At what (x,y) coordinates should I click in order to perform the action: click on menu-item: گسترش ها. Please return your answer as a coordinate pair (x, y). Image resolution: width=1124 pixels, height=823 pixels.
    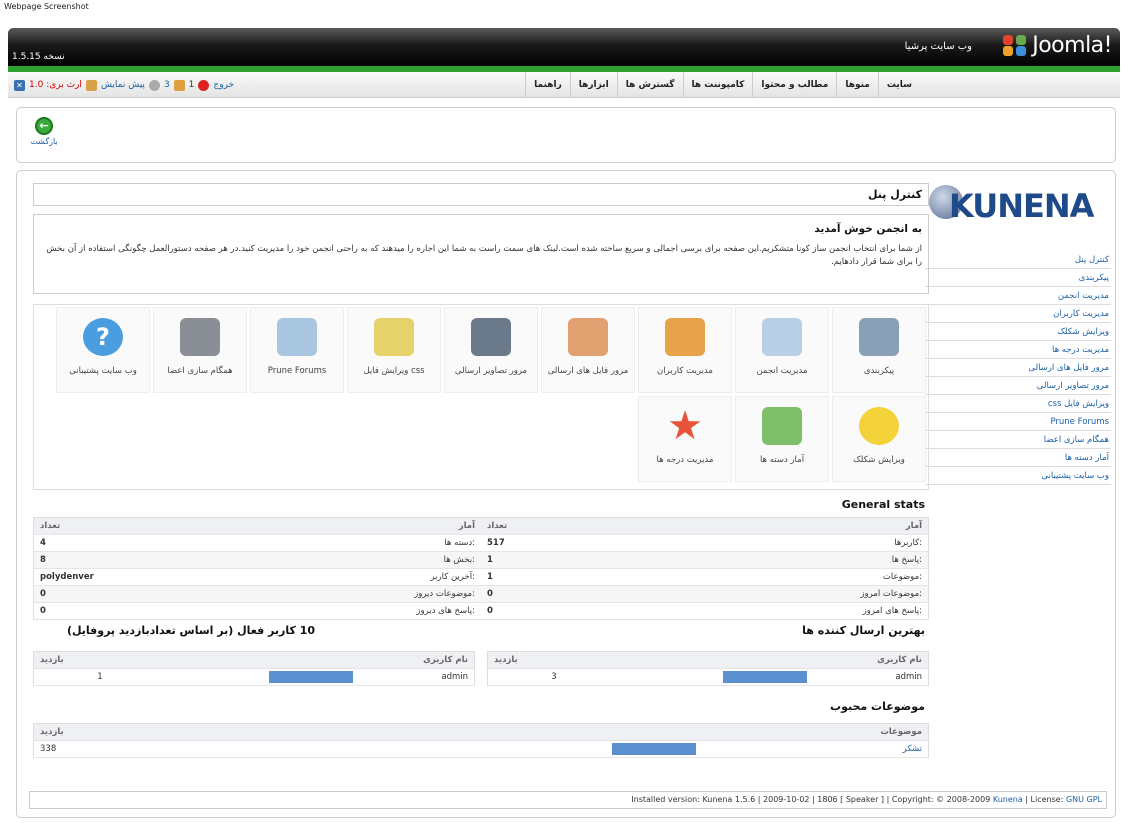
    Looking at the image, I should click on (649, 85).